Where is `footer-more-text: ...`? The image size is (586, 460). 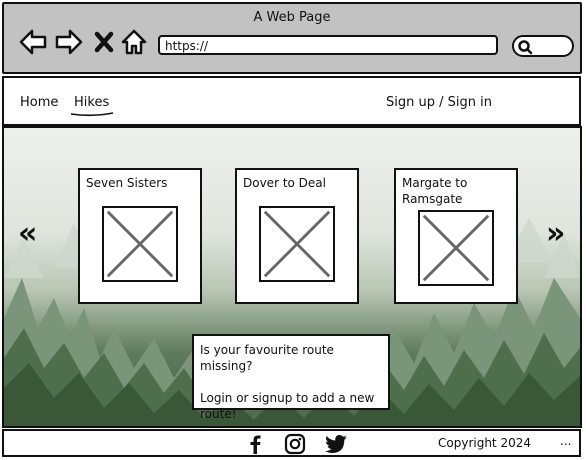
footer-more-text: ... is located at coordinates (566, 441).